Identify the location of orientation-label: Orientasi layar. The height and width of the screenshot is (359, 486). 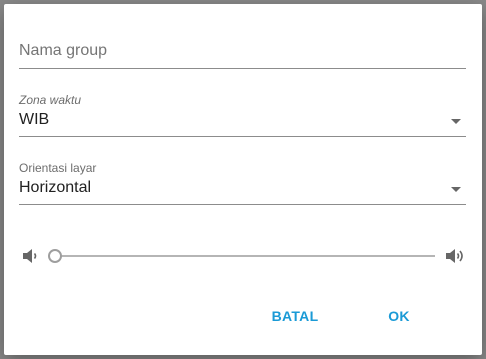
(58, 168).